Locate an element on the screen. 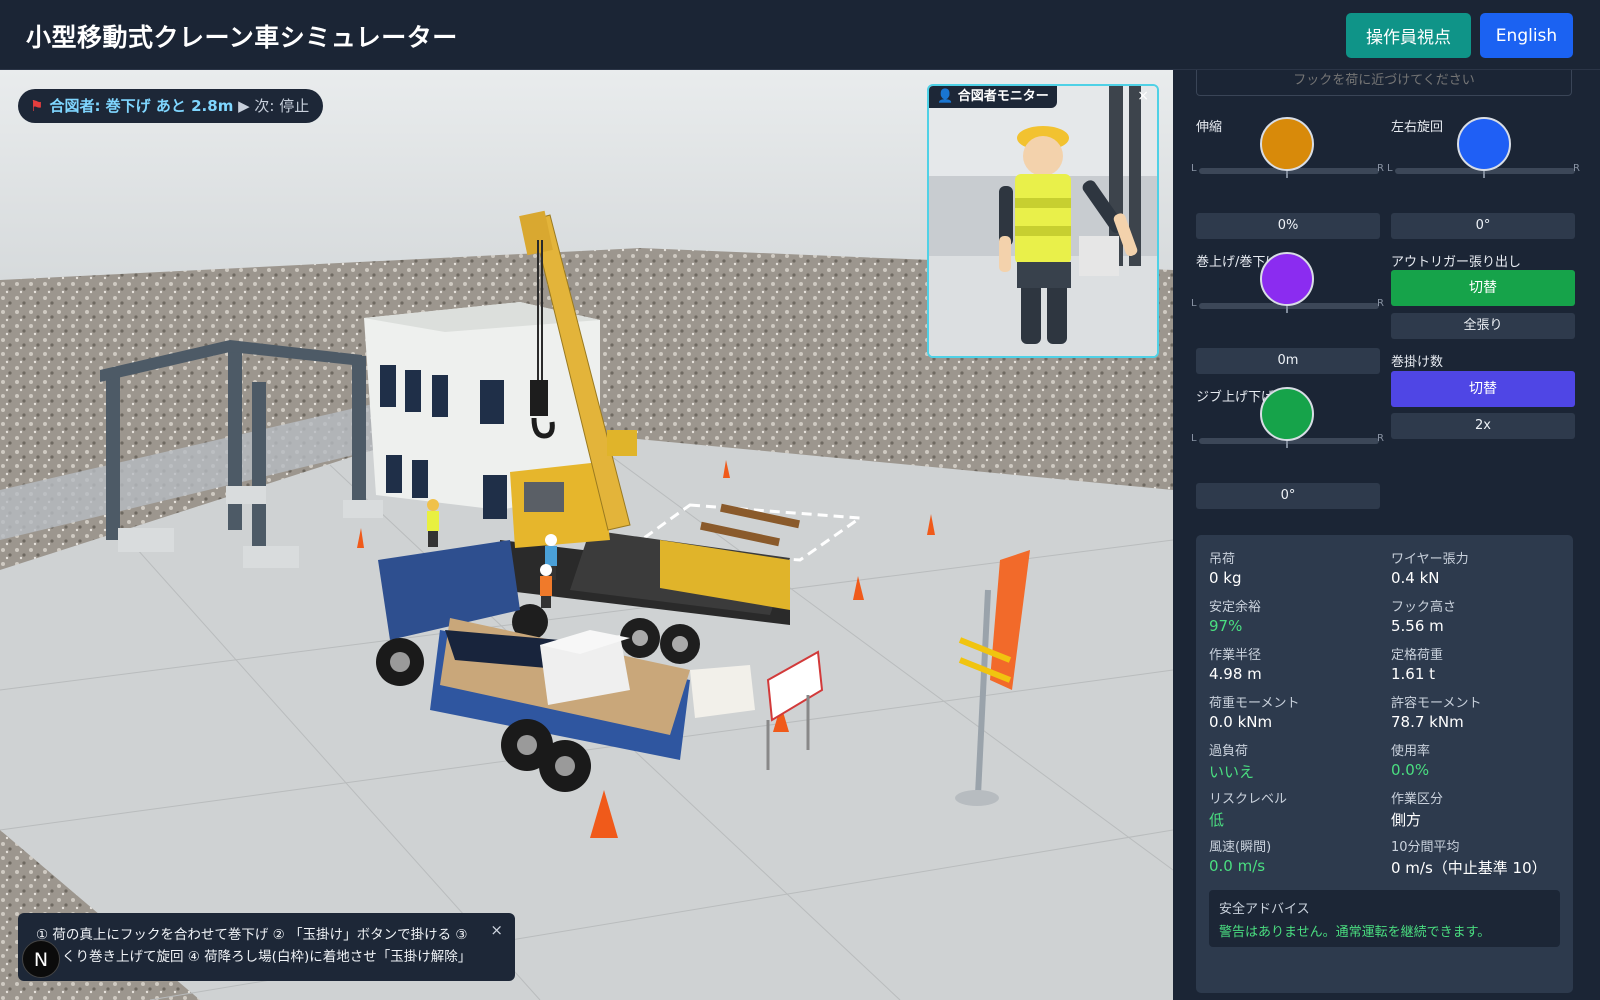  stat-value: 1.61 t is located at coordinates (1413, 674).